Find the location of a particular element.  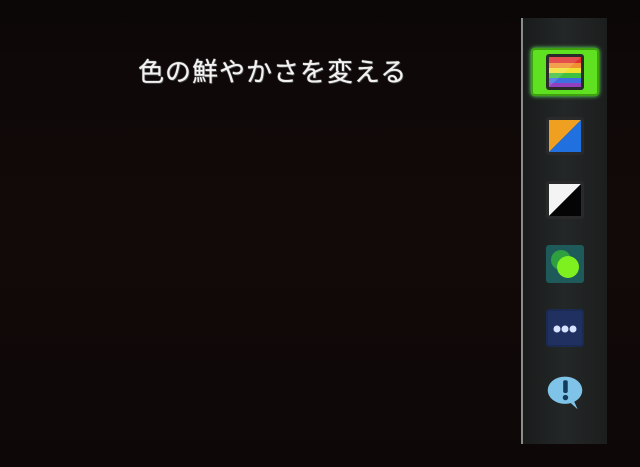

color-vividness-button is located at coordinates (565, 72).